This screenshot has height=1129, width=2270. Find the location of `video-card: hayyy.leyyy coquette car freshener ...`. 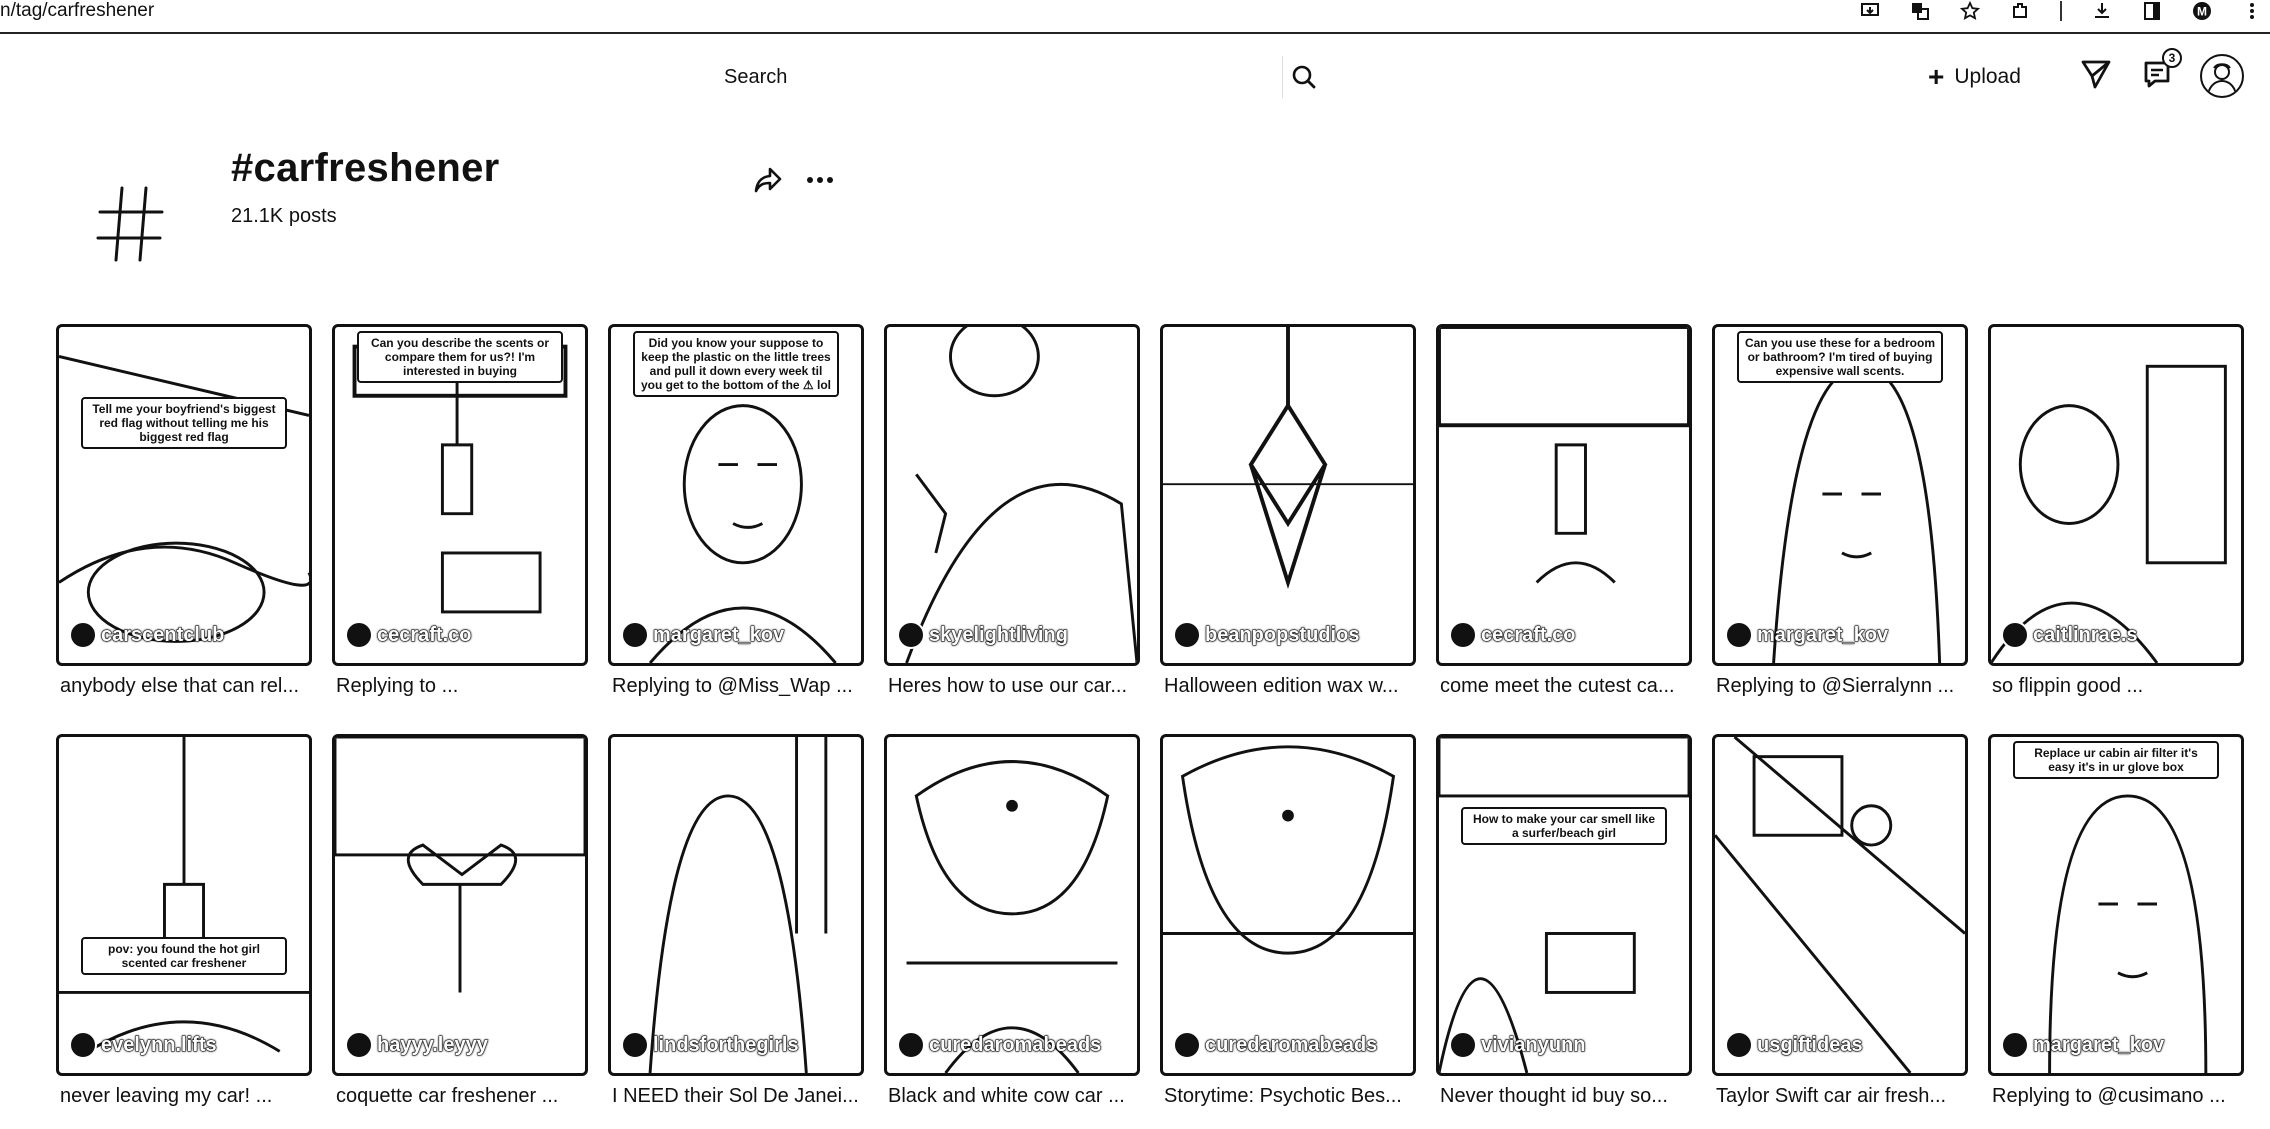

video-card: hayyy.leyyy coquette car freshener ... is located at coordinates (460, 921).